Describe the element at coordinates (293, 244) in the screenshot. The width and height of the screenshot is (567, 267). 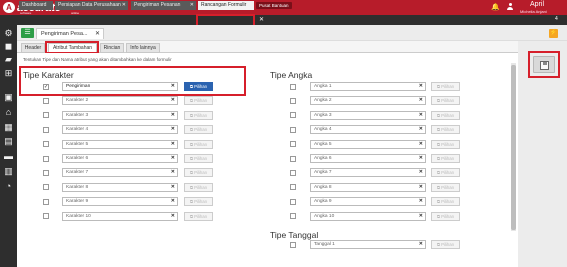
I see `tanggal-checkbox` at that location.